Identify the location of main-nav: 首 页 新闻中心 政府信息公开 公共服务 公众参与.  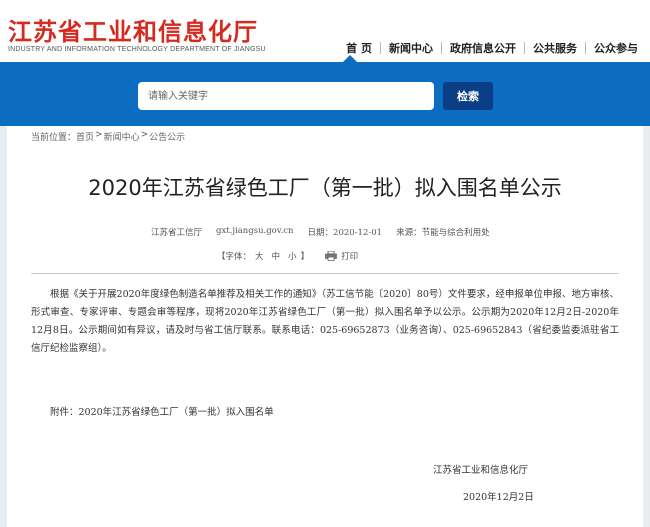
(492, 48).